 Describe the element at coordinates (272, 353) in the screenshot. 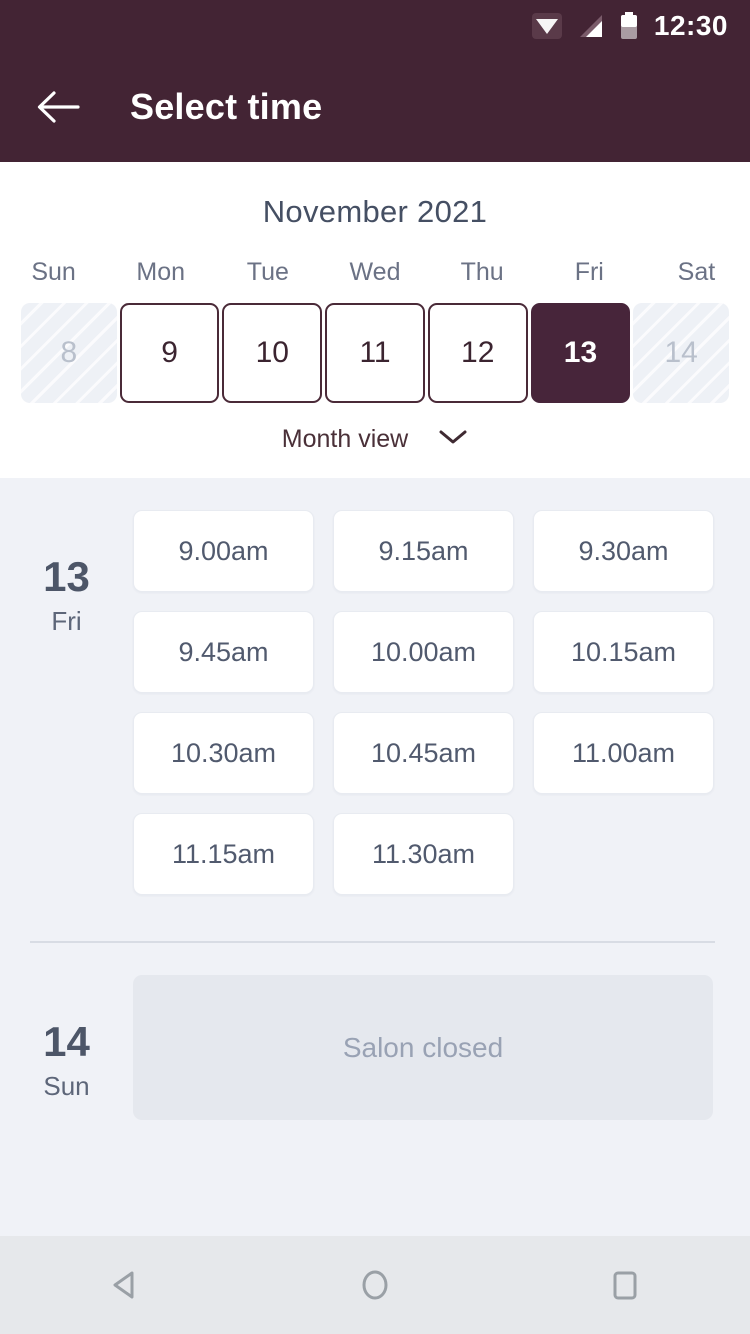

I see `calendar-day-10: 10` at that location.